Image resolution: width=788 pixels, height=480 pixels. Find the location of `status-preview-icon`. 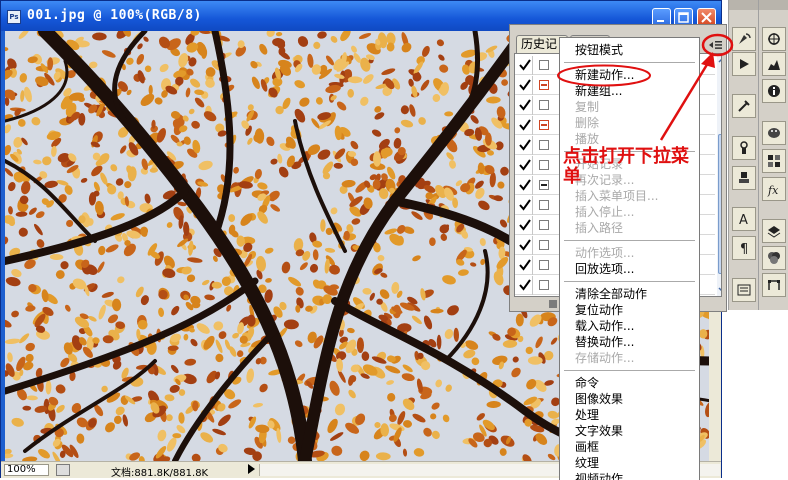

status-preview-icon is located at coordinates (63, 470).